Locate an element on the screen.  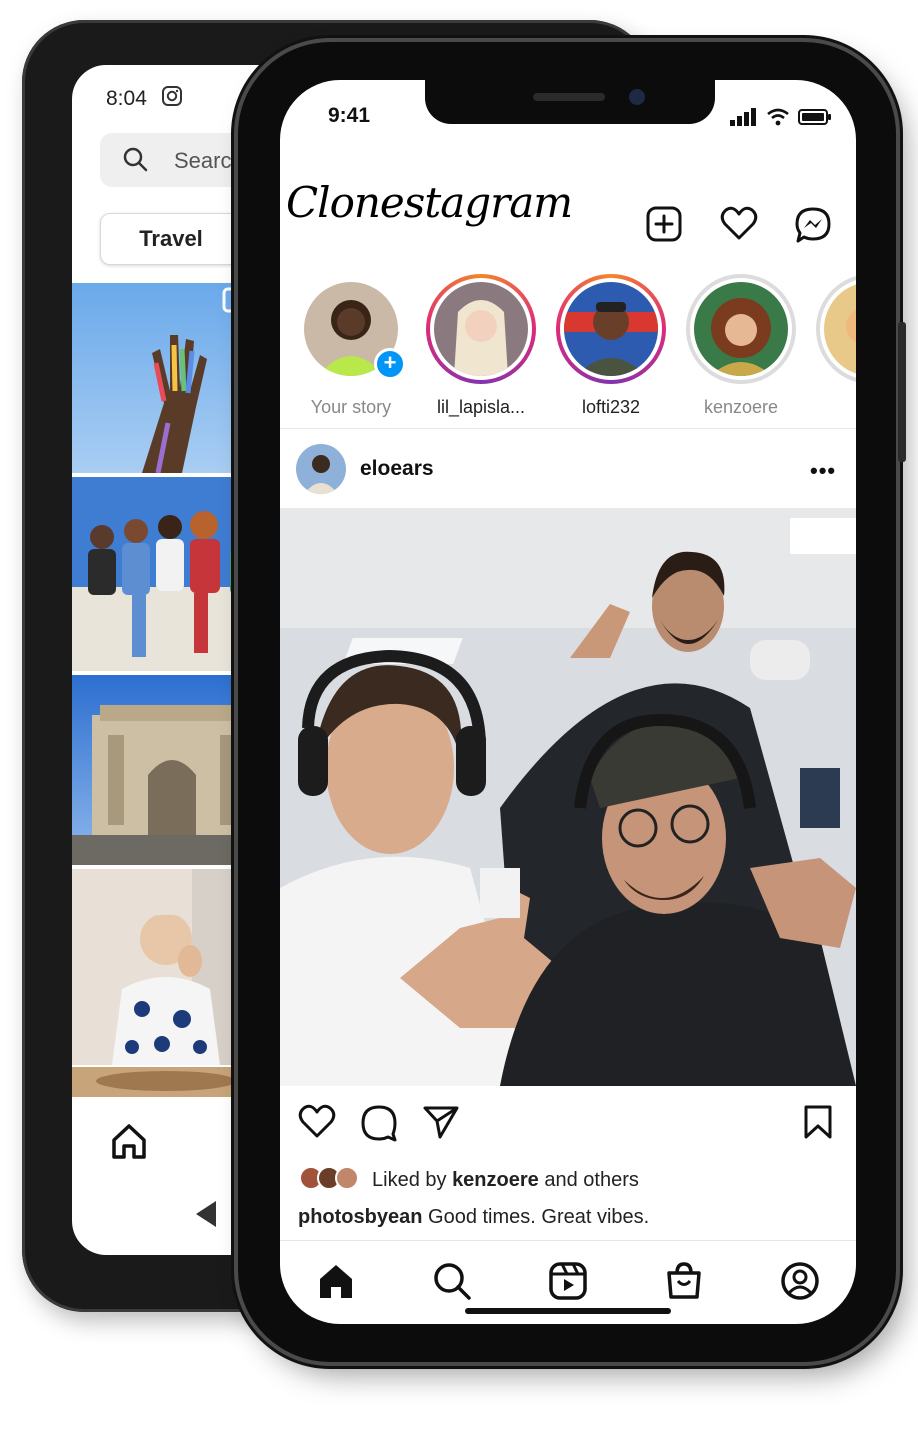
travel-chip: Travel is located at coordinates (171, 239).